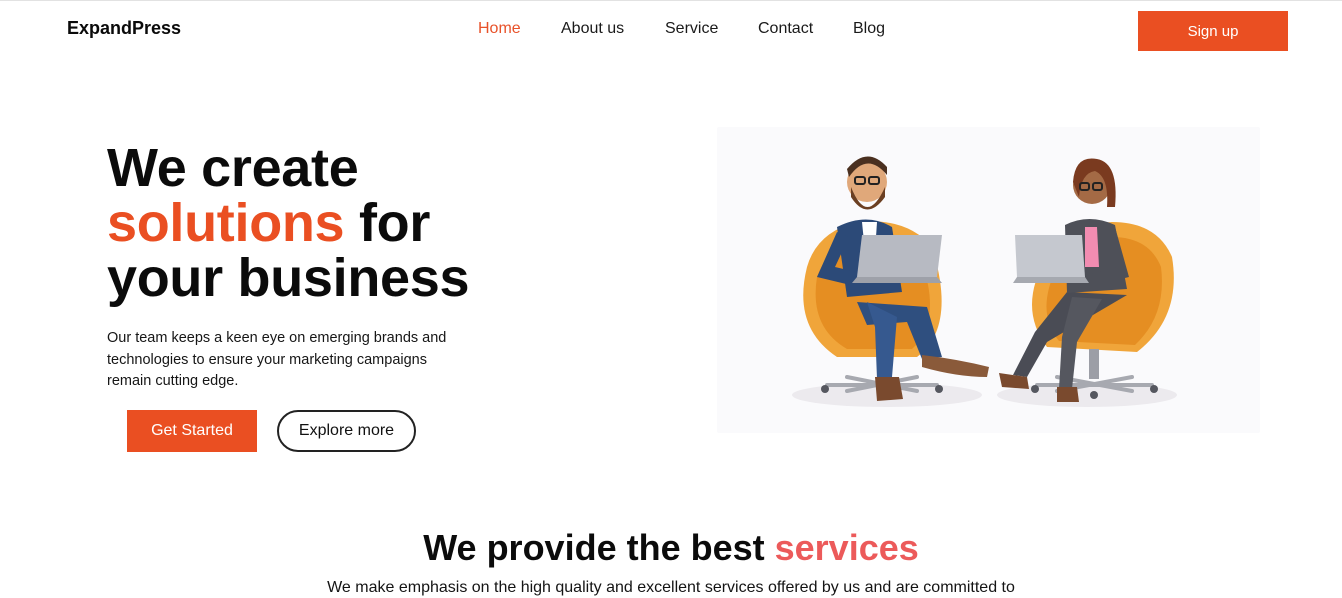 This screenshot has height=598, width=1342. What do you see at coordinates (387, 223) in the screenshot?
I see `hero-title-line-2-rest: for` at bounding box center [387, 223].